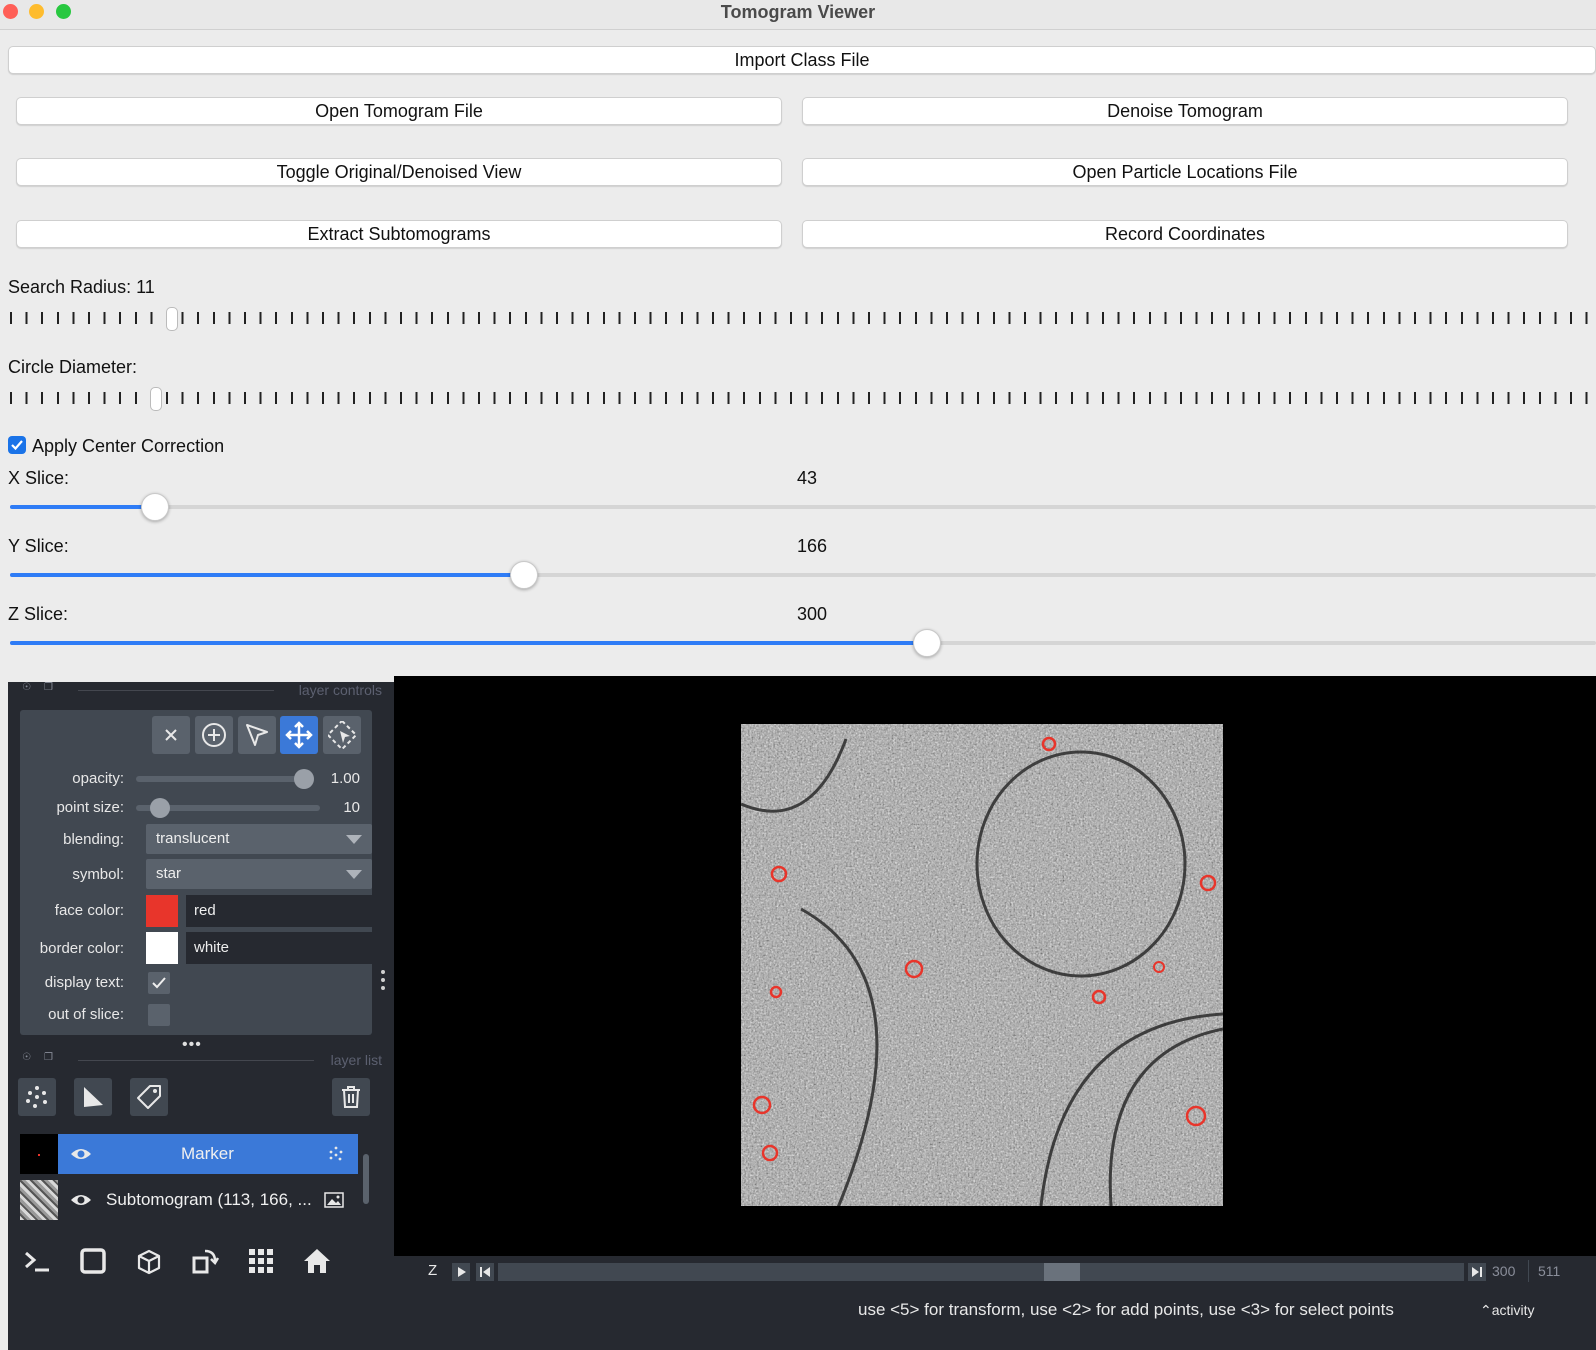  I want to click on step-forward-icon, so click(1477, 1272).